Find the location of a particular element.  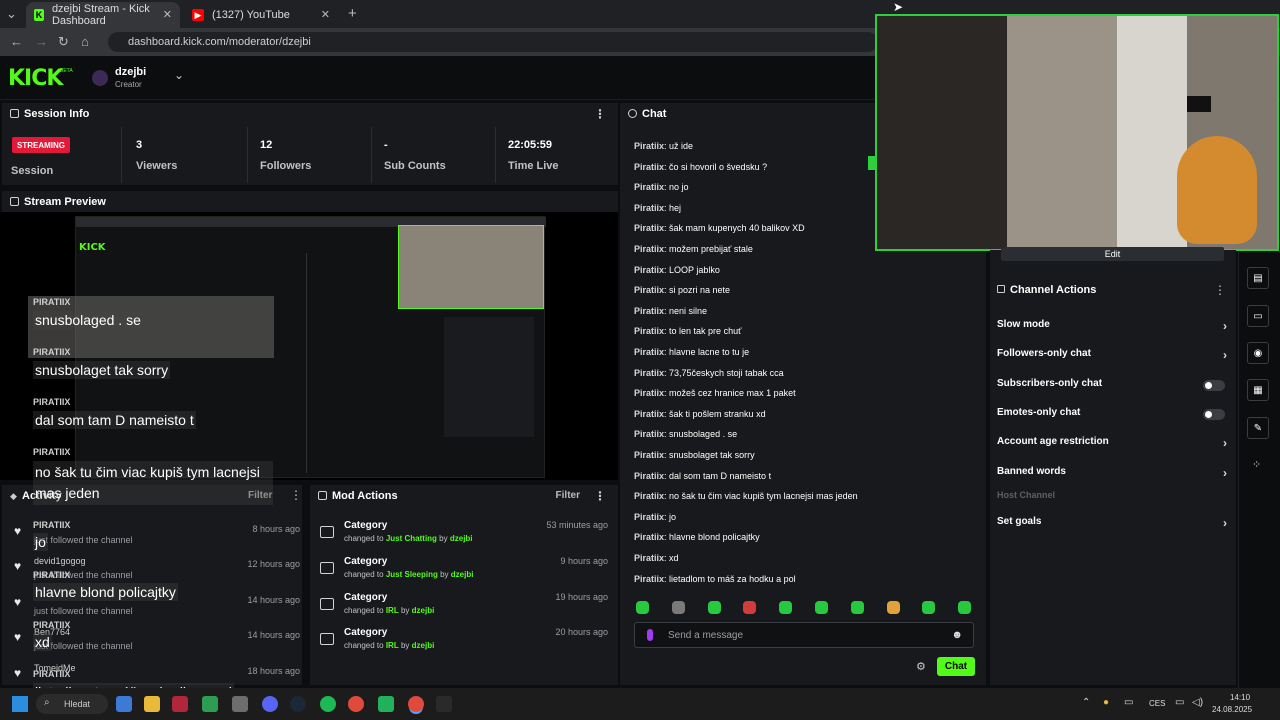

new-tab-button: + is located at coordinates (352, 13).